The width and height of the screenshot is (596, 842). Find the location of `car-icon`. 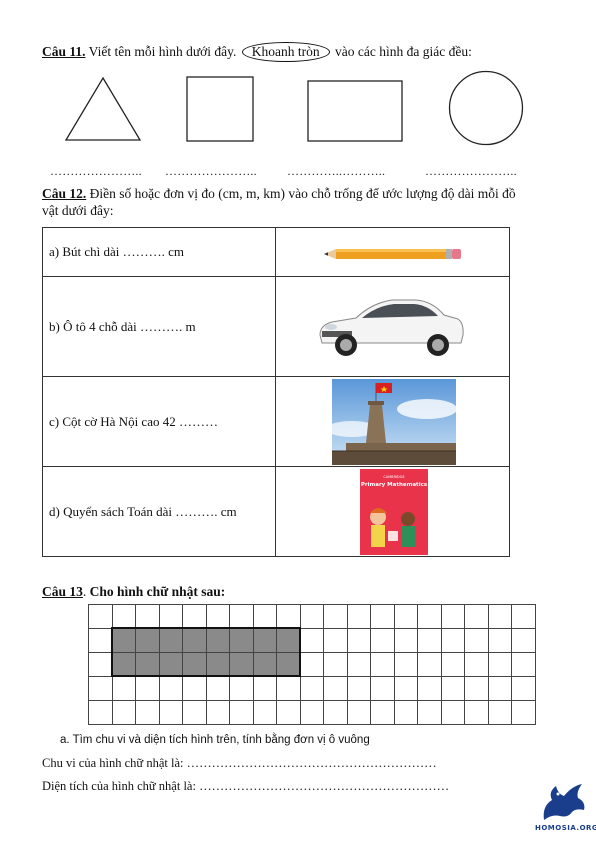

car-icon is located at coordinates (391, 327).